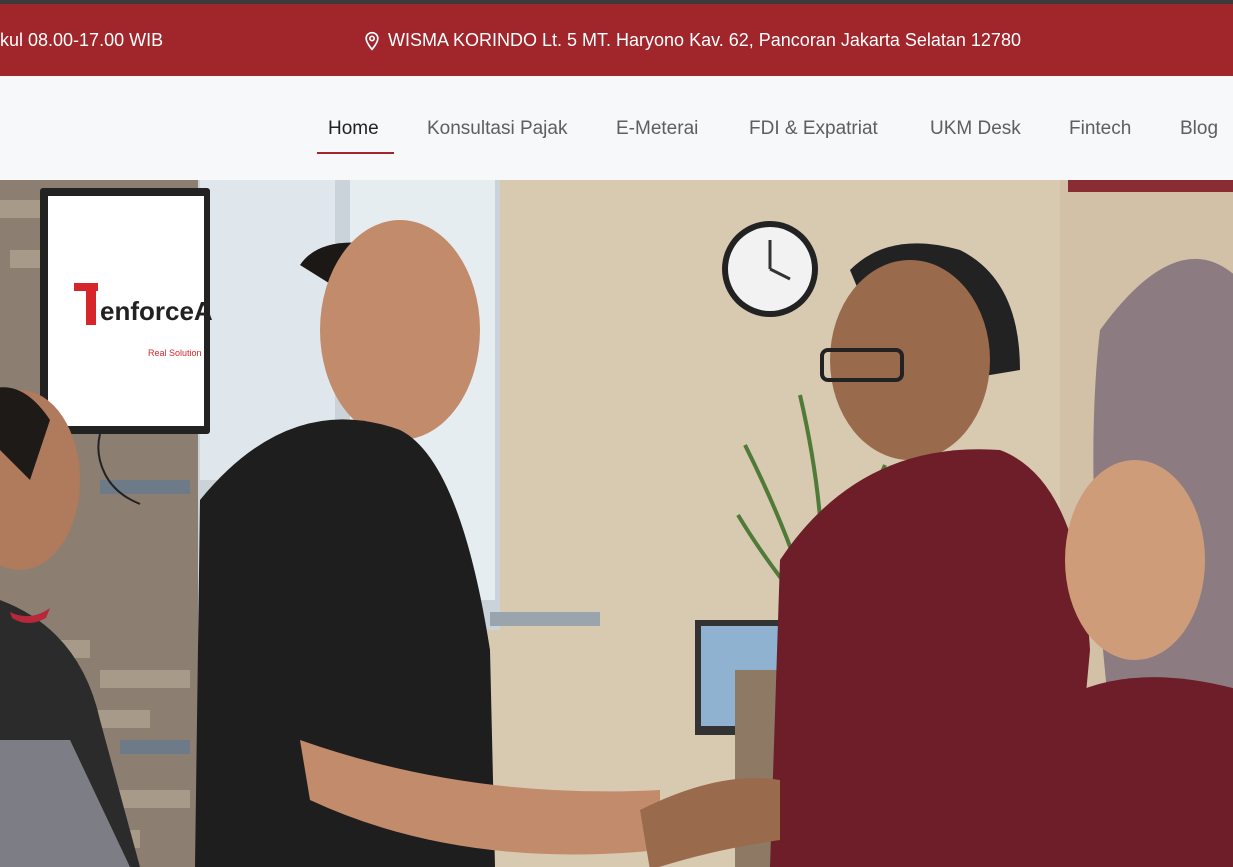 The image size is (1233, 867). Describe the element at coordinates (175, 353) in the screenshot. I see `tv-logo-tagline: Real Solution` at that location.